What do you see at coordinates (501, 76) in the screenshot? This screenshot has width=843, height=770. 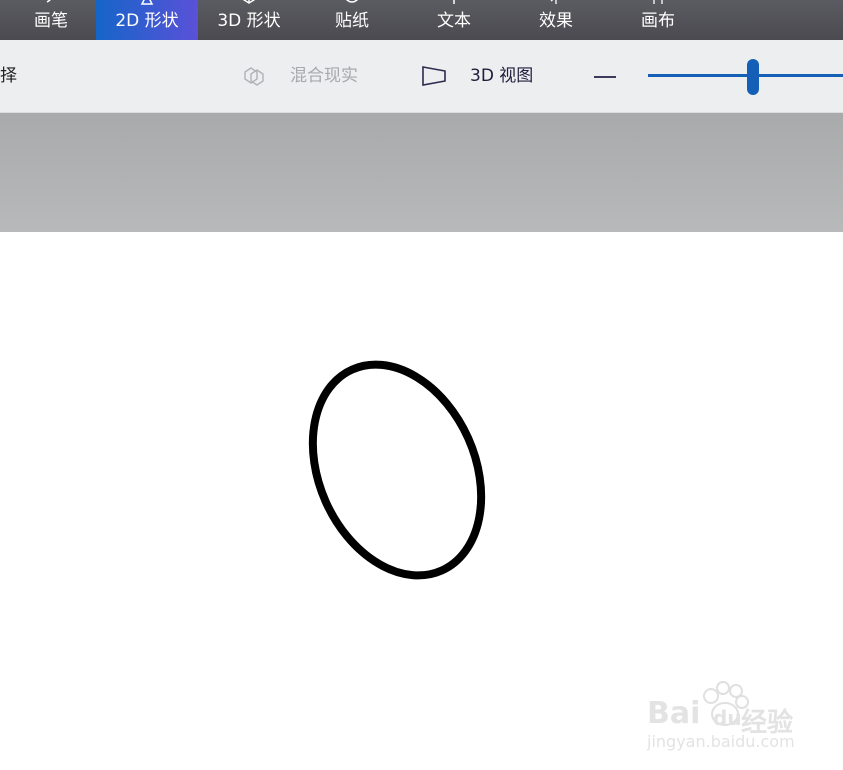 I see `3d-view-button: 3D 视图` at bounding box center [501, 76].